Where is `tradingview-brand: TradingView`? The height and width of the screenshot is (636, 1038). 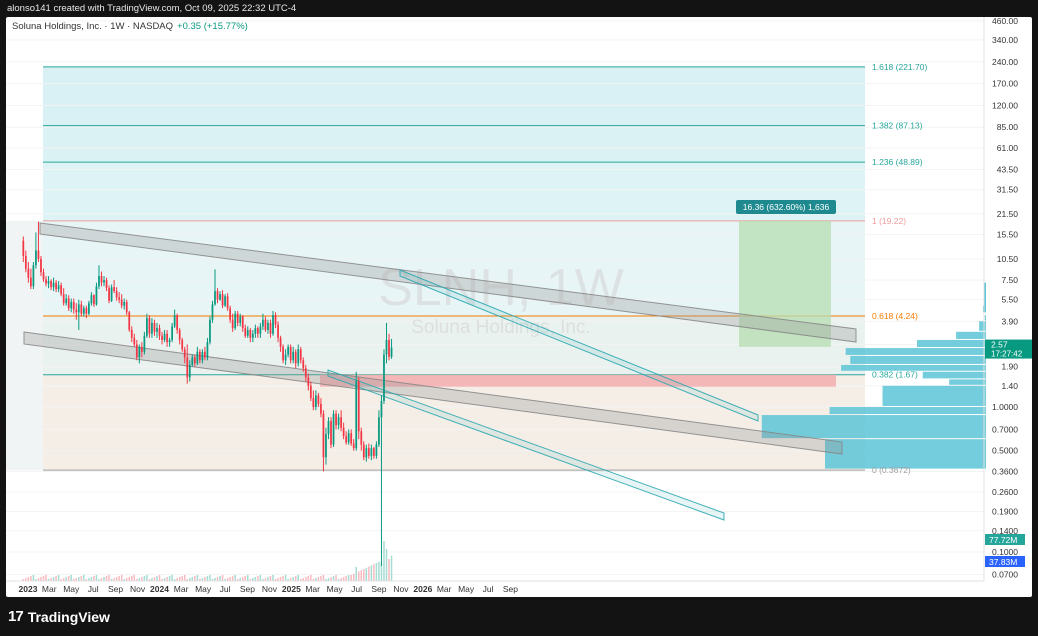
tradingview-brand: TradingView is located at coordinates (68, 616).